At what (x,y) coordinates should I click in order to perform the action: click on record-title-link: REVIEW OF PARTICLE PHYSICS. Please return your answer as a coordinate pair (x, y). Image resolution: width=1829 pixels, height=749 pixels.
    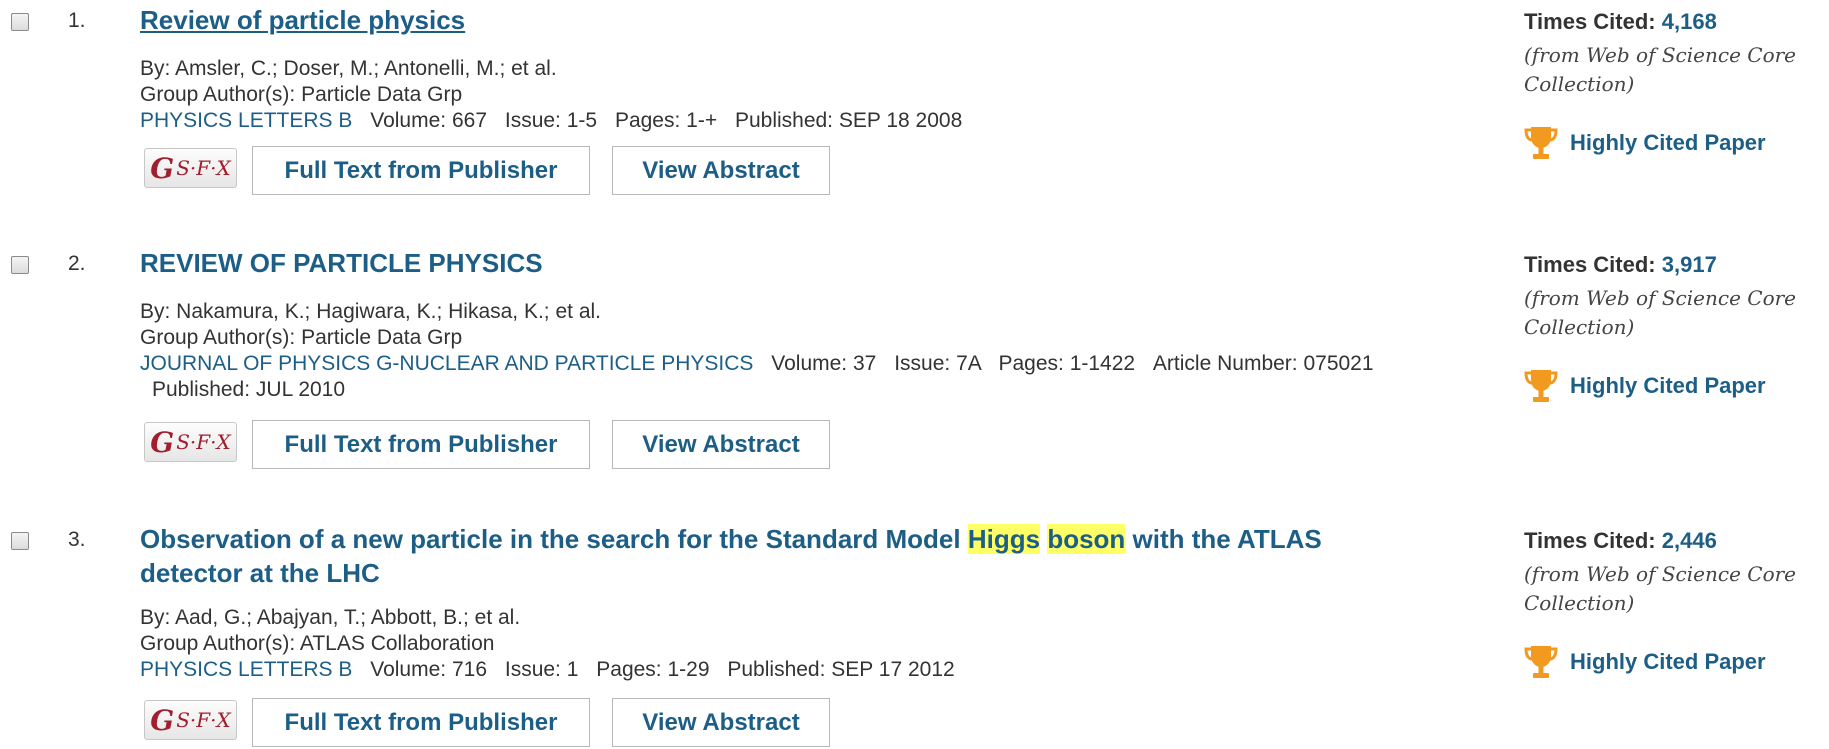
    Looking at the image, I should click on (765, 263).